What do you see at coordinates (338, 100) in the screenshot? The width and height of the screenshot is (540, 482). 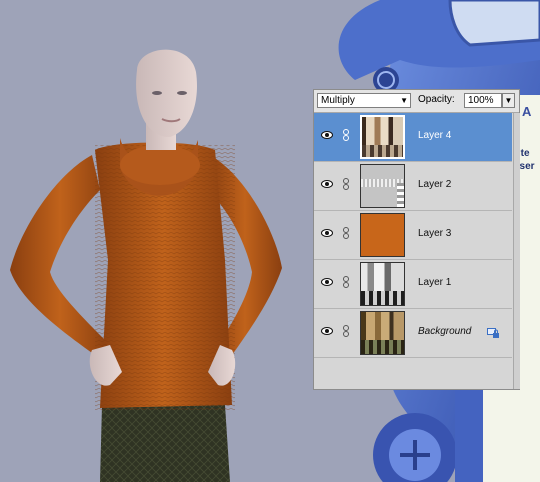 I see `blend-mode-value: Multiply` at bounding box center [338, 100].